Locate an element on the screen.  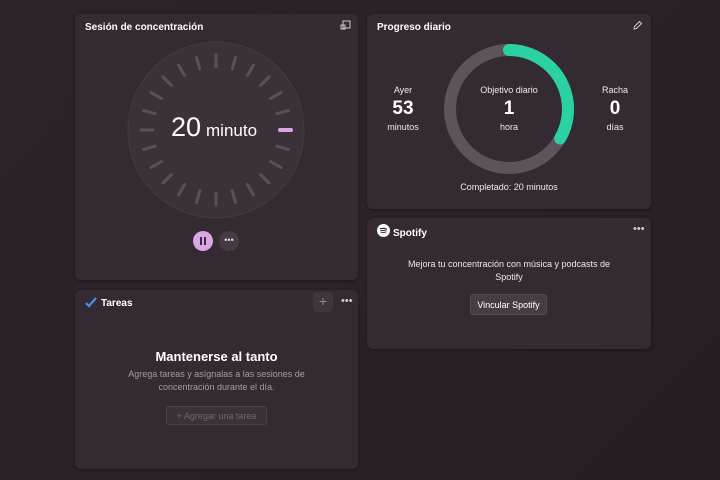
popout-icon is located at coordinates (345, 27).